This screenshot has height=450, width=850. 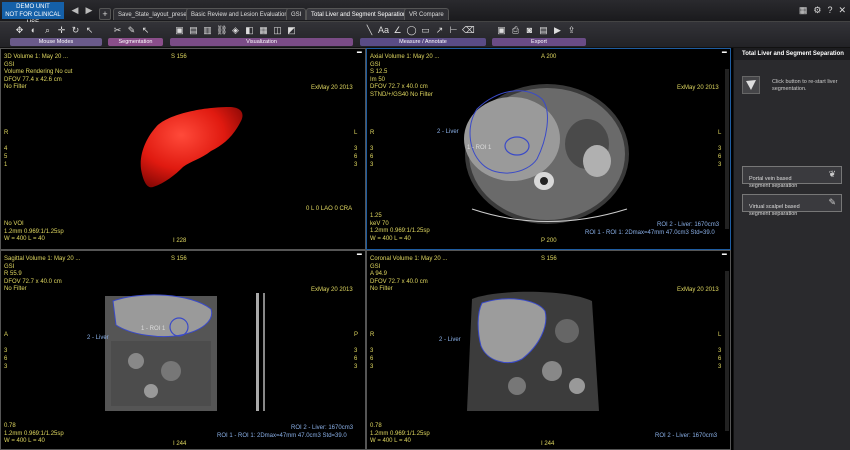 I want to click on export-group: ▣ ⎙ ◙ ▤ ▶ ⇪ Export, so click(x=539, y=35).